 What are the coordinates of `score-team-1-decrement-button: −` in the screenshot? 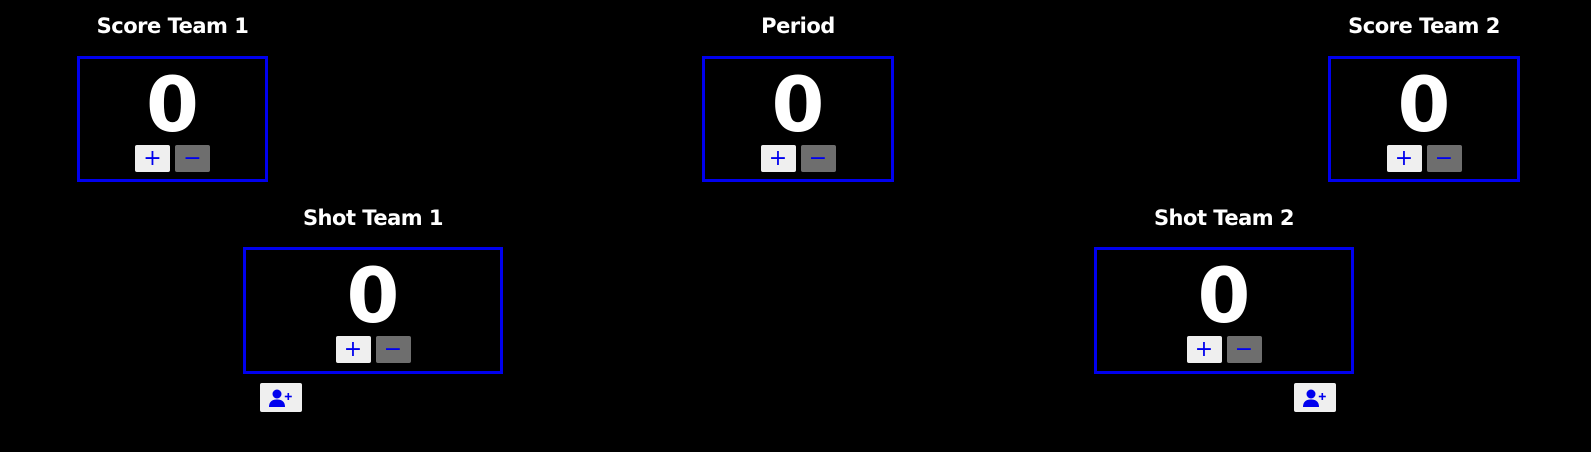 It's located at (192, 158).